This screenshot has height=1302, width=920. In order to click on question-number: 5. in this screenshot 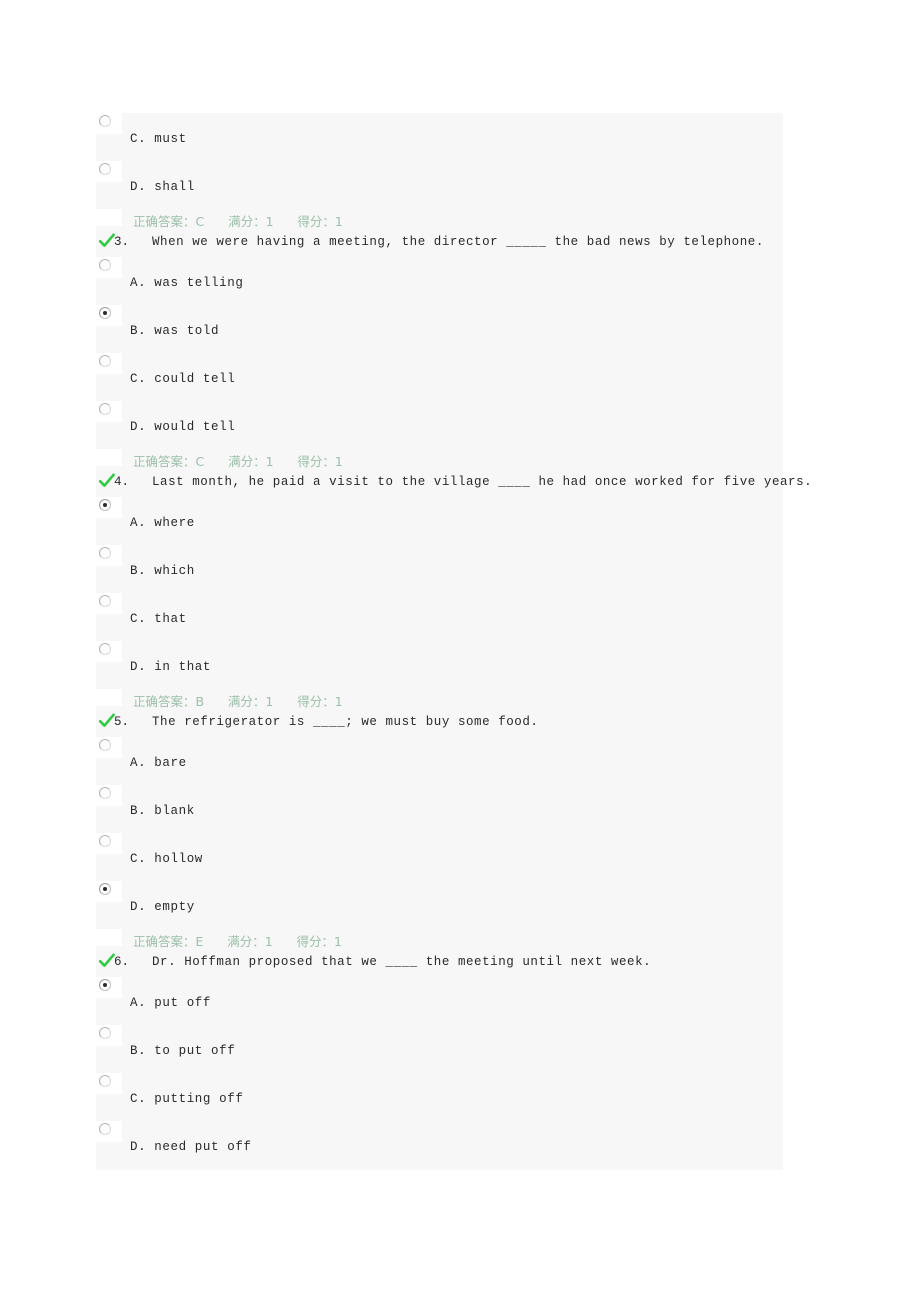, I will do `click(122, 722)`.